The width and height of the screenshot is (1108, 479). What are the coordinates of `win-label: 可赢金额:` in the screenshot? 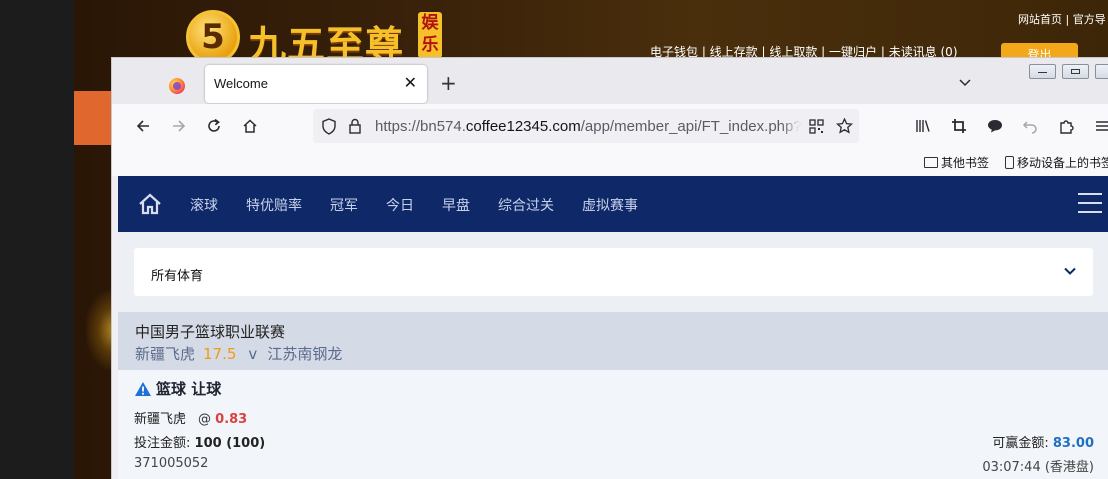 It's located at (1020, 443).